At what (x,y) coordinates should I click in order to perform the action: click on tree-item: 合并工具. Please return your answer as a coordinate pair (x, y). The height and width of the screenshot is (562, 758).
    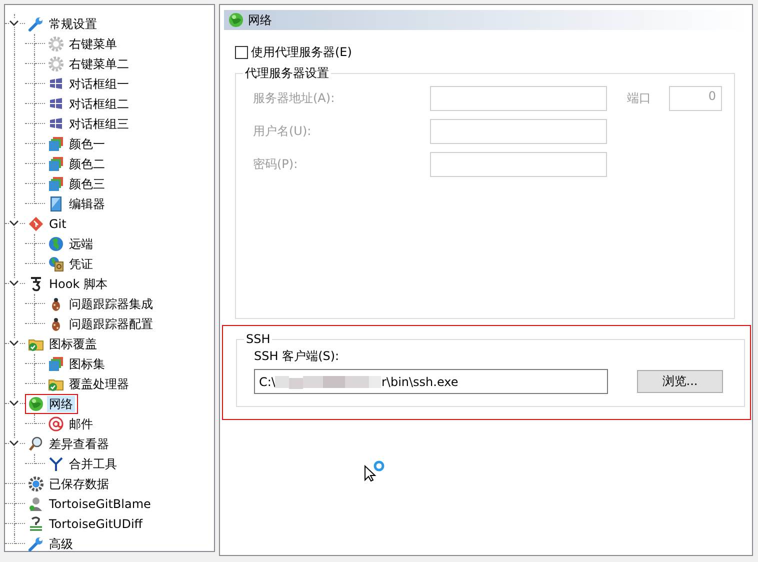
    Looking at the image, I should click on (93, 464).